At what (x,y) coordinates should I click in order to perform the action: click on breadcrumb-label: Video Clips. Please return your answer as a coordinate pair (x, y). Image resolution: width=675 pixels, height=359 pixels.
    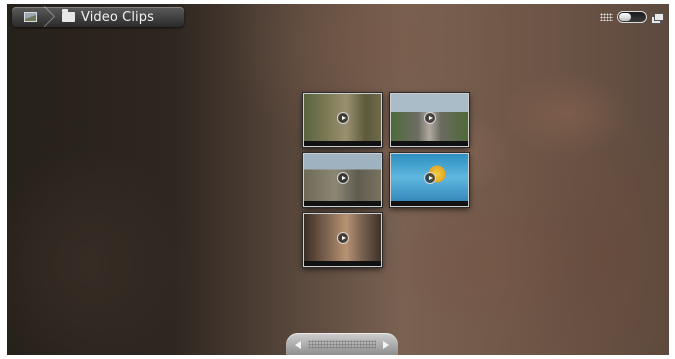
    Looking at the image, I should click on (117, 17).